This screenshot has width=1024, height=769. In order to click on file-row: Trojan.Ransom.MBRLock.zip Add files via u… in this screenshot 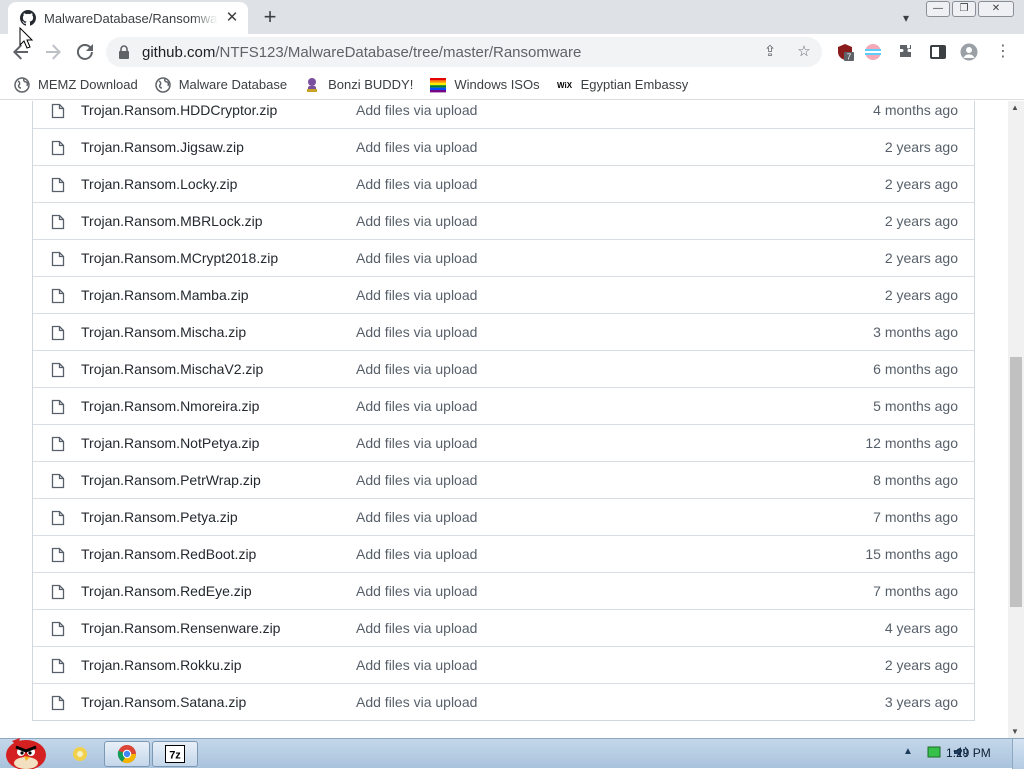, I will do `click(503, 220)`.